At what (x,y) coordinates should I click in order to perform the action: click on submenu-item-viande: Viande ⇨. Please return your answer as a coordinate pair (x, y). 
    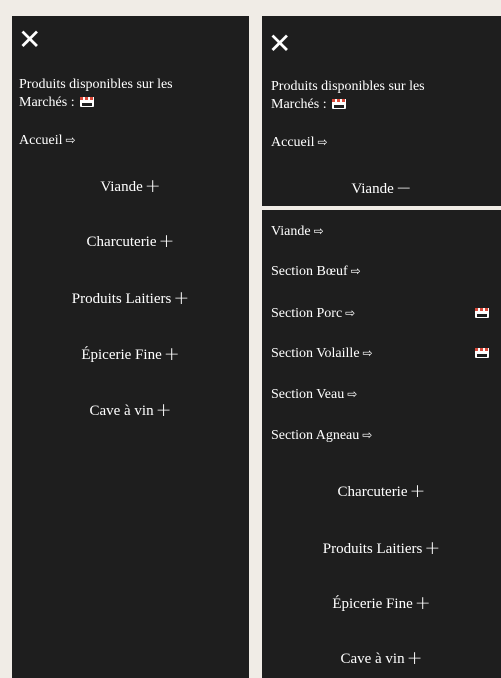
    Looking at the image, I should click on (297, 231).